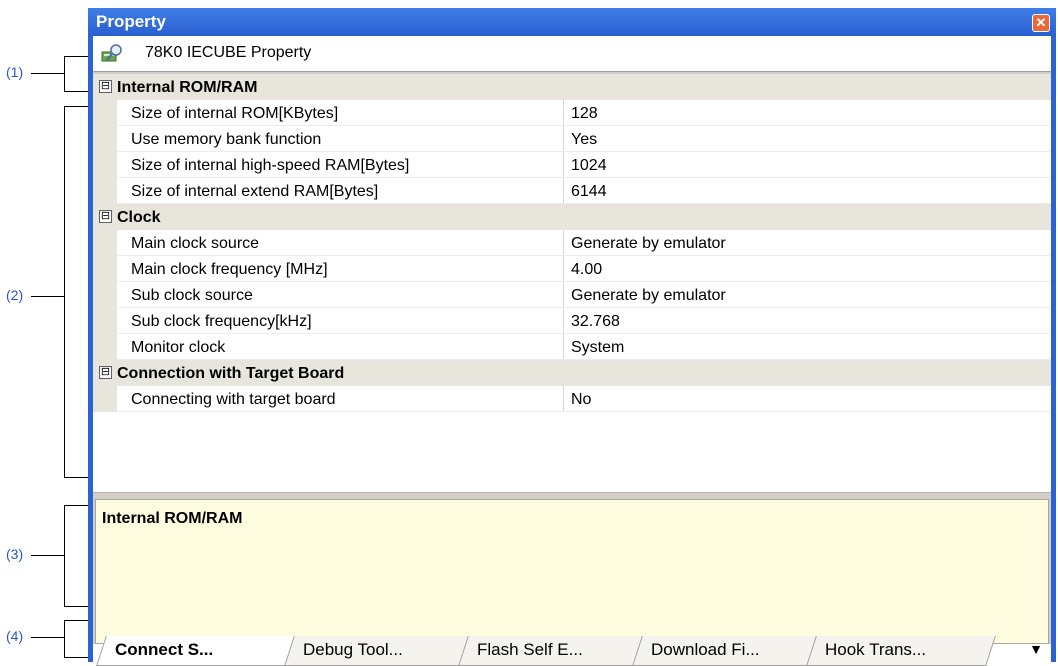  Describe the element at coordinates (595, 322) in the screenshot. I see `property-value: 32.768` at that location.